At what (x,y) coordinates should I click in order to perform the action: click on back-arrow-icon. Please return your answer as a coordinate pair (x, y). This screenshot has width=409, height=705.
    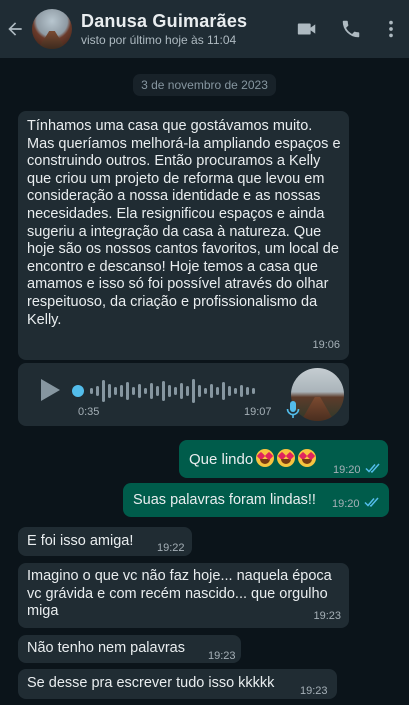
    Looking at the image, I should click on (15, 29).